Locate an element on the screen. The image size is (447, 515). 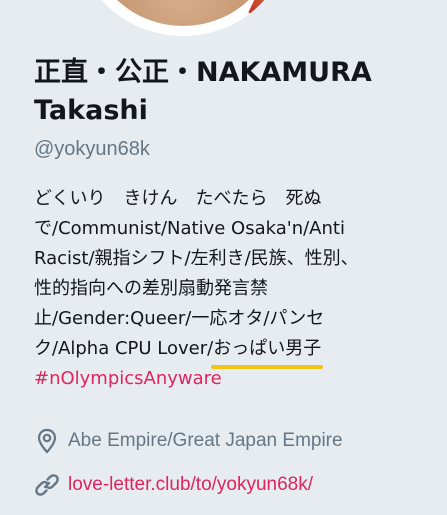
bio-line: ク/Alpha CPU Lover/おっぱい男子 is located at coordinates (221, 351).